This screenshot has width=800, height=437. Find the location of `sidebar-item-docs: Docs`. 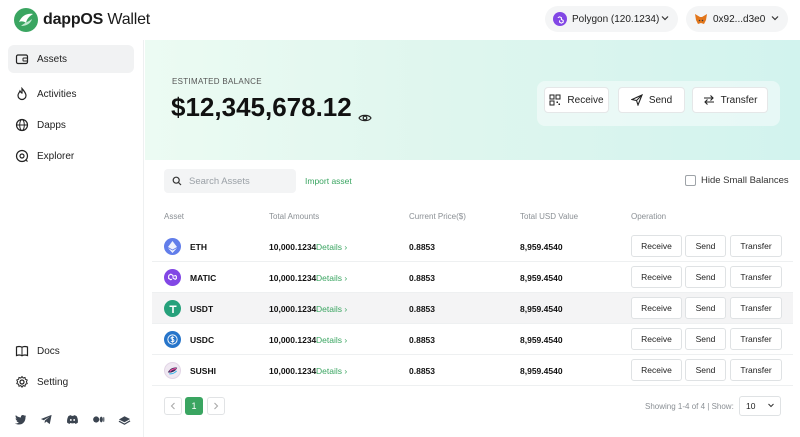

sidebar-item-docs: Docs is located at coordinates (71, 351).